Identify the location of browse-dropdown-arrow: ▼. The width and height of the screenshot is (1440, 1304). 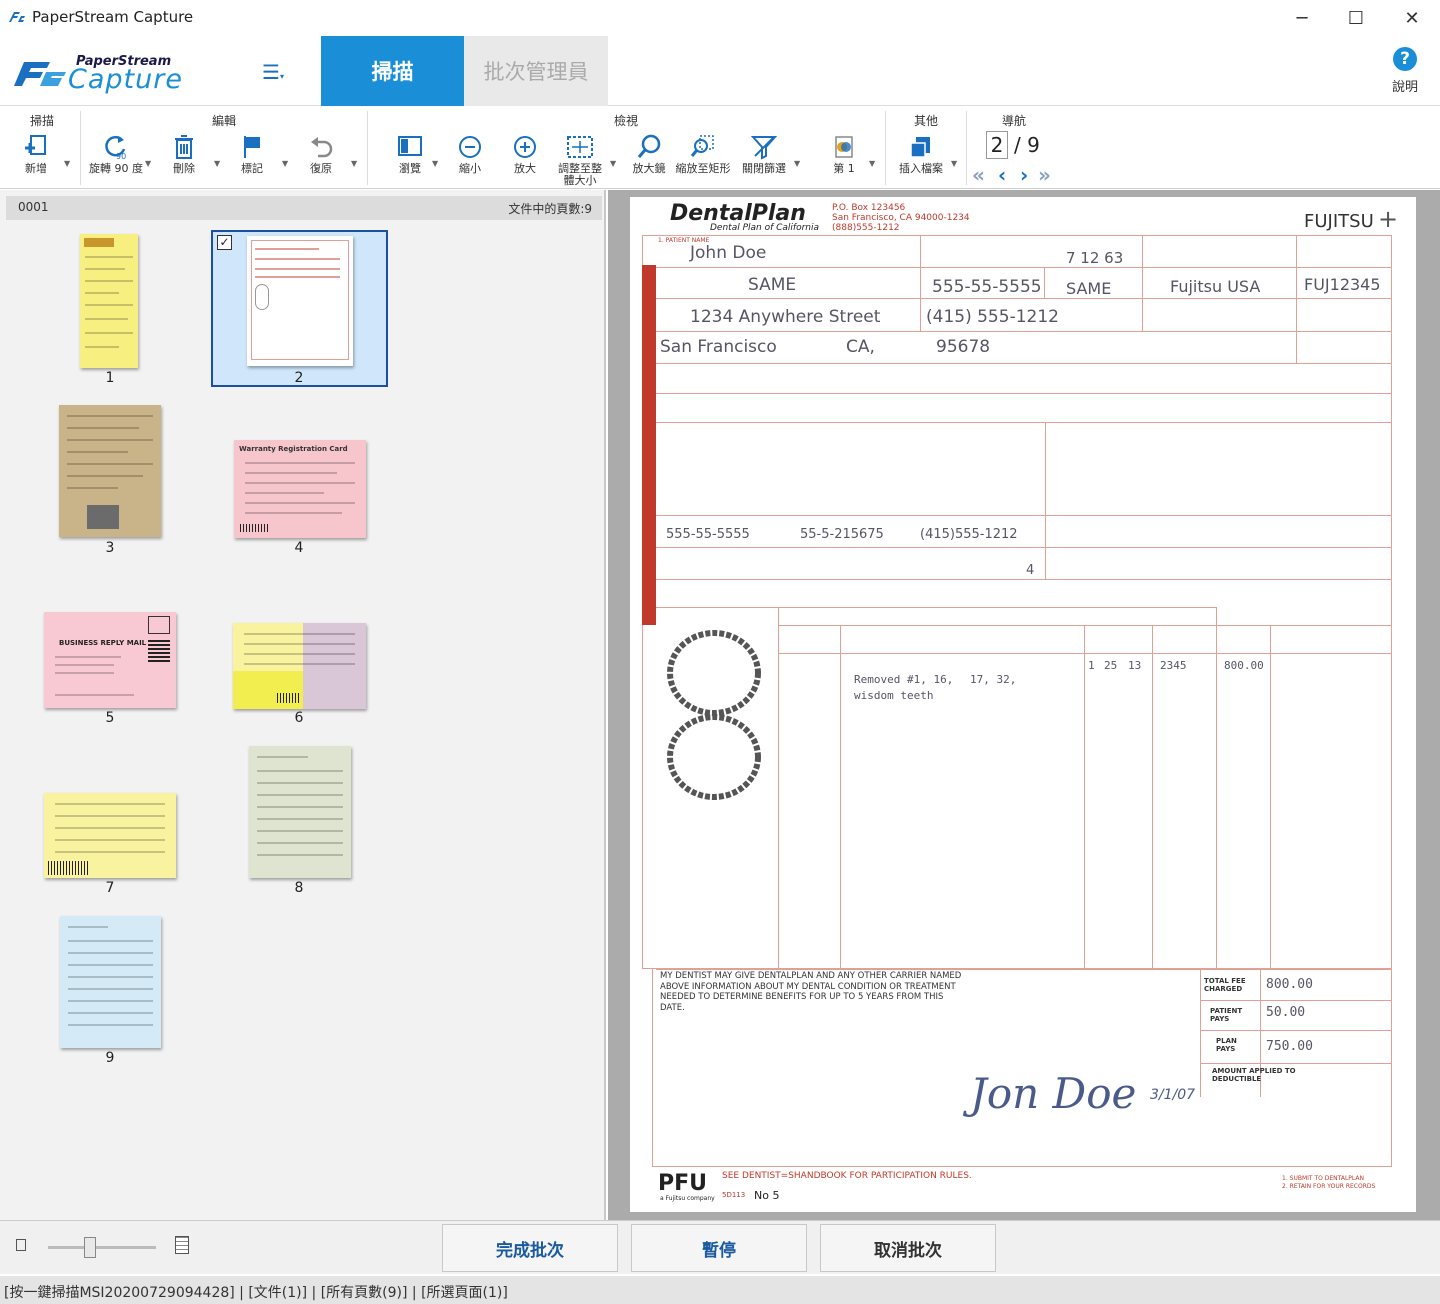
(435, 163).